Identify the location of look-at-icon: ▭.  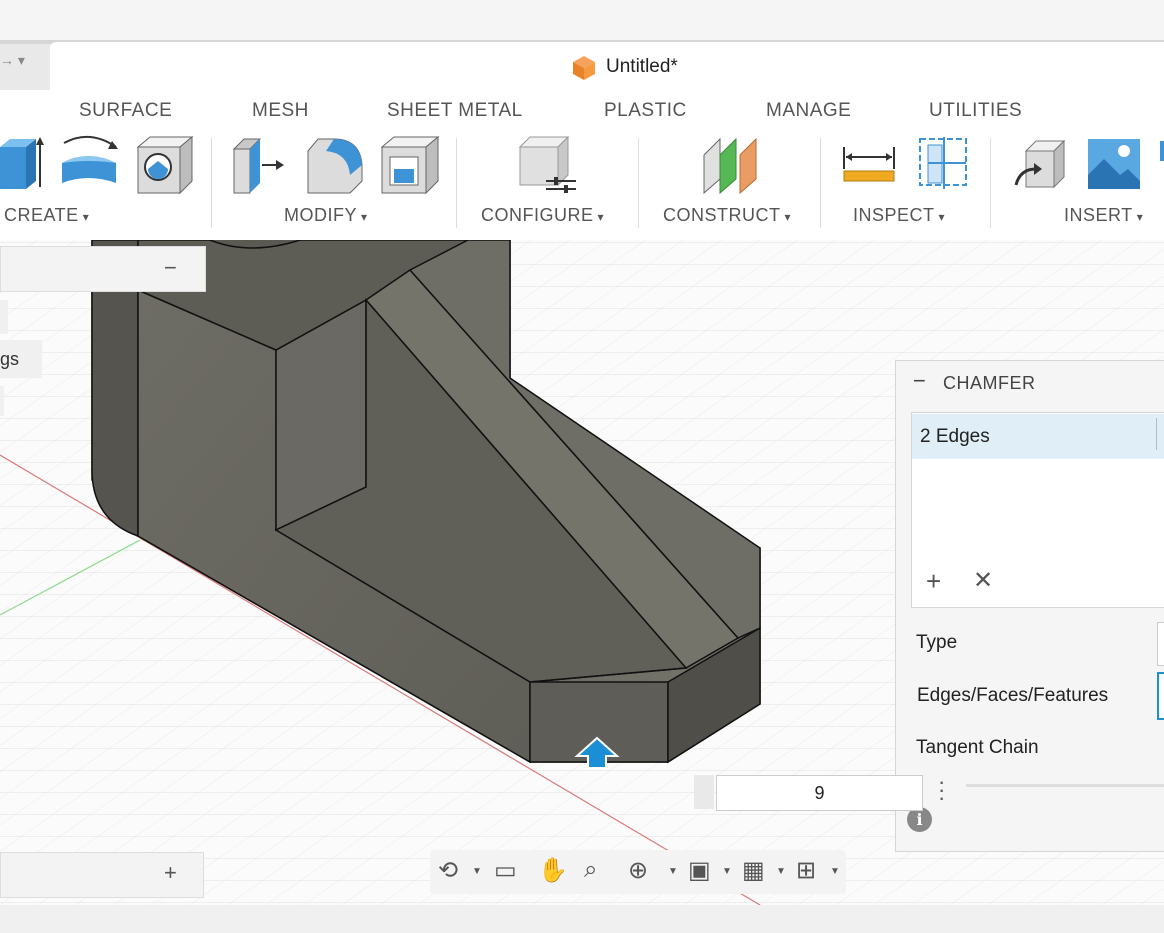
(505, 870).